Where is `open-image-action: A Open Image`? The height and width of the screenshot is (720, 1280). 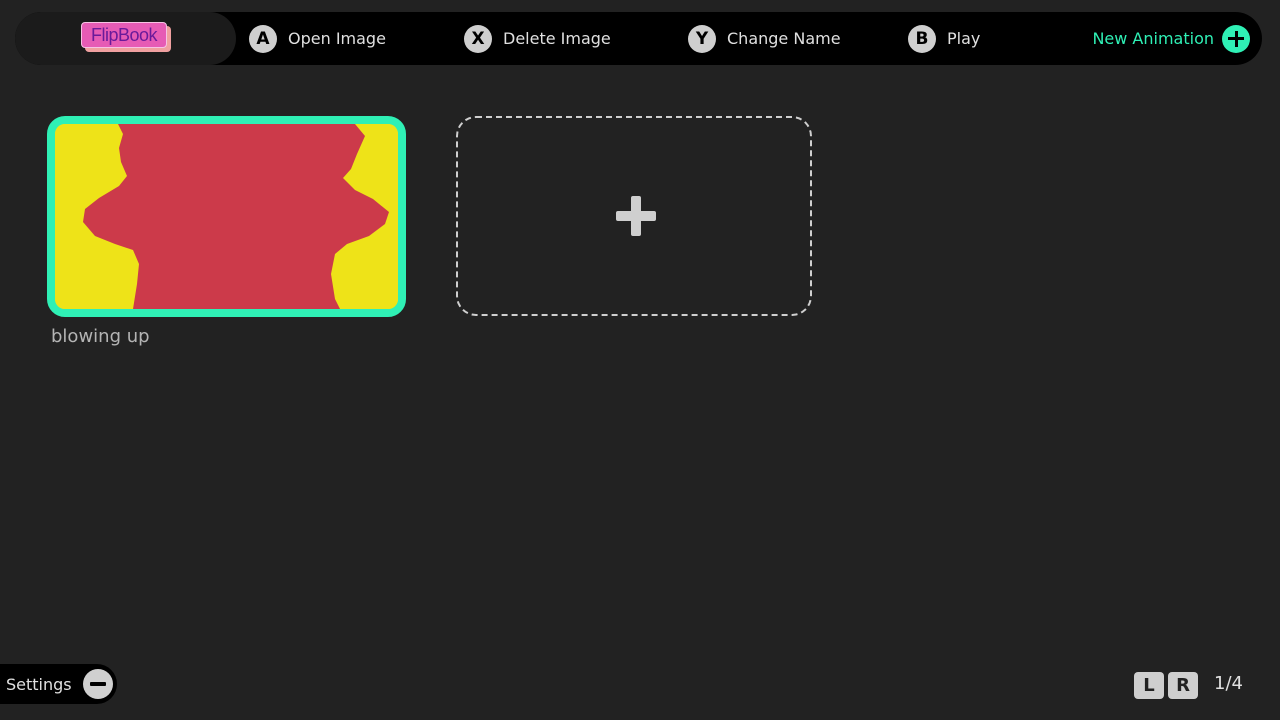
open-image-action: A Open Image is located at coordinates (317, 38).